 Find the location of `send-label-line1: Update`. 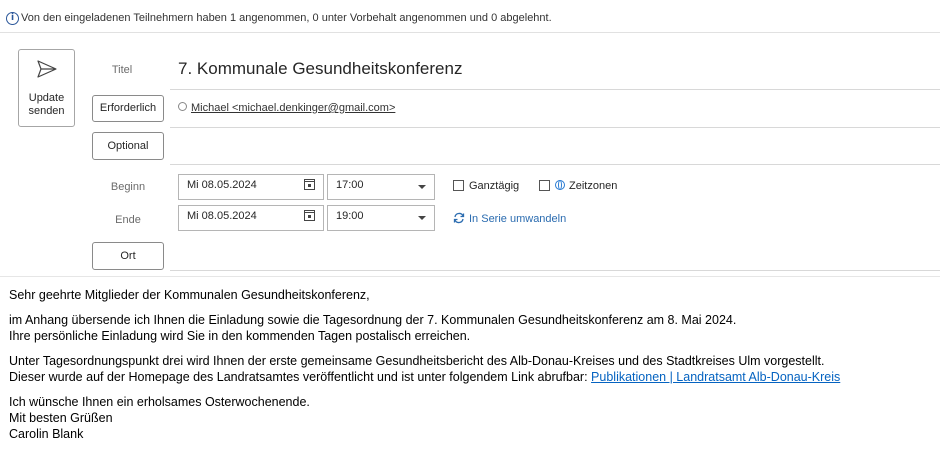

send-label-line1: Update is located at coordinates (46, 98).